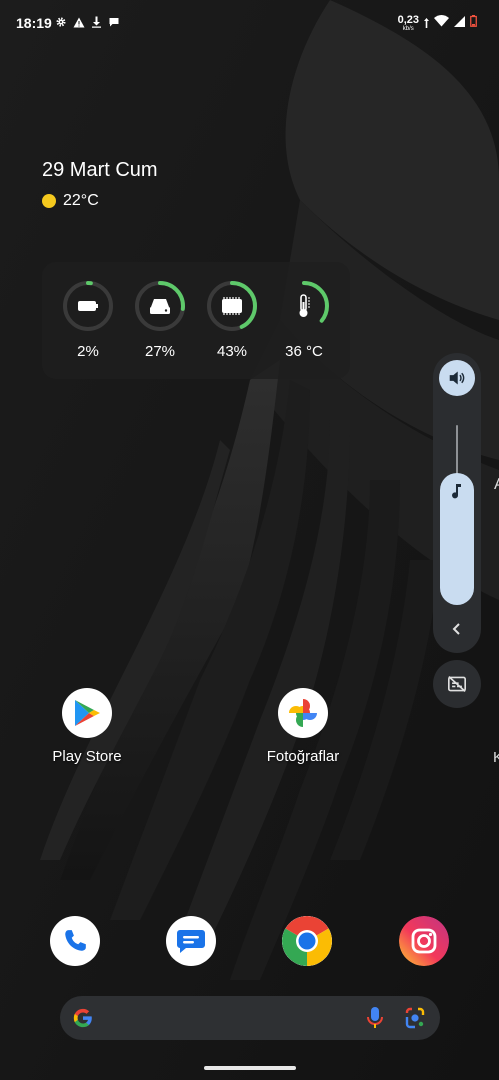  What do you see at coordinates (61, 22) in the screenshot?
I see `gear-icon` at bounding box center [61, 22].